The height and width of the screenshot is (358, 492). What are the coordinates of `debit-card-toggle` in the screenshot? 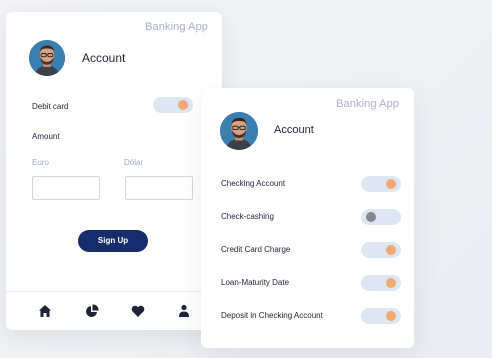 It's located at (173, 105).